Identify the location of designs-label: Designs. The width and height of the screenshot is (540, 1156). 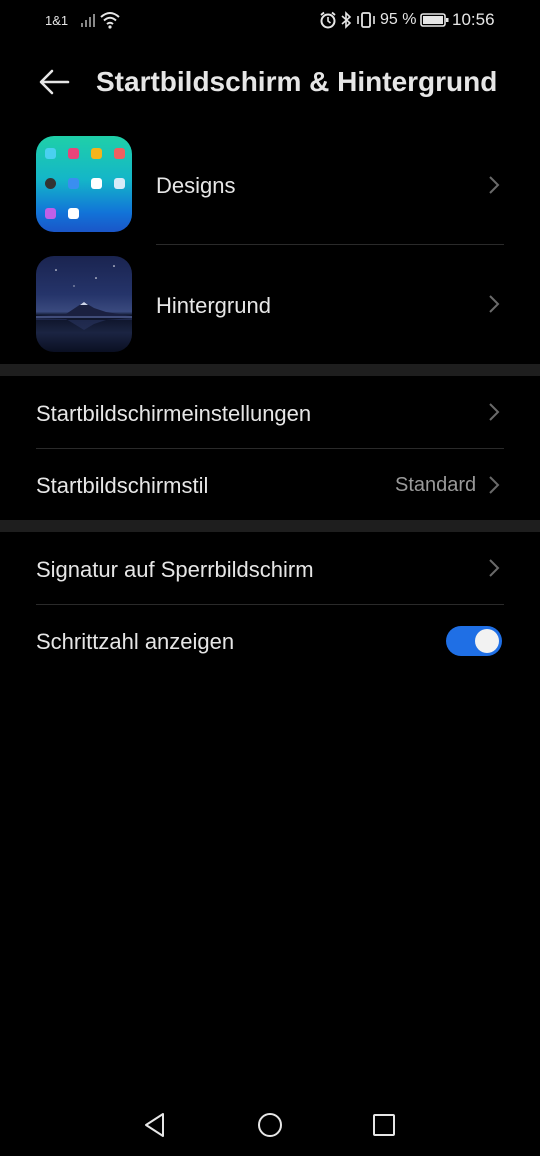
(196, 185).